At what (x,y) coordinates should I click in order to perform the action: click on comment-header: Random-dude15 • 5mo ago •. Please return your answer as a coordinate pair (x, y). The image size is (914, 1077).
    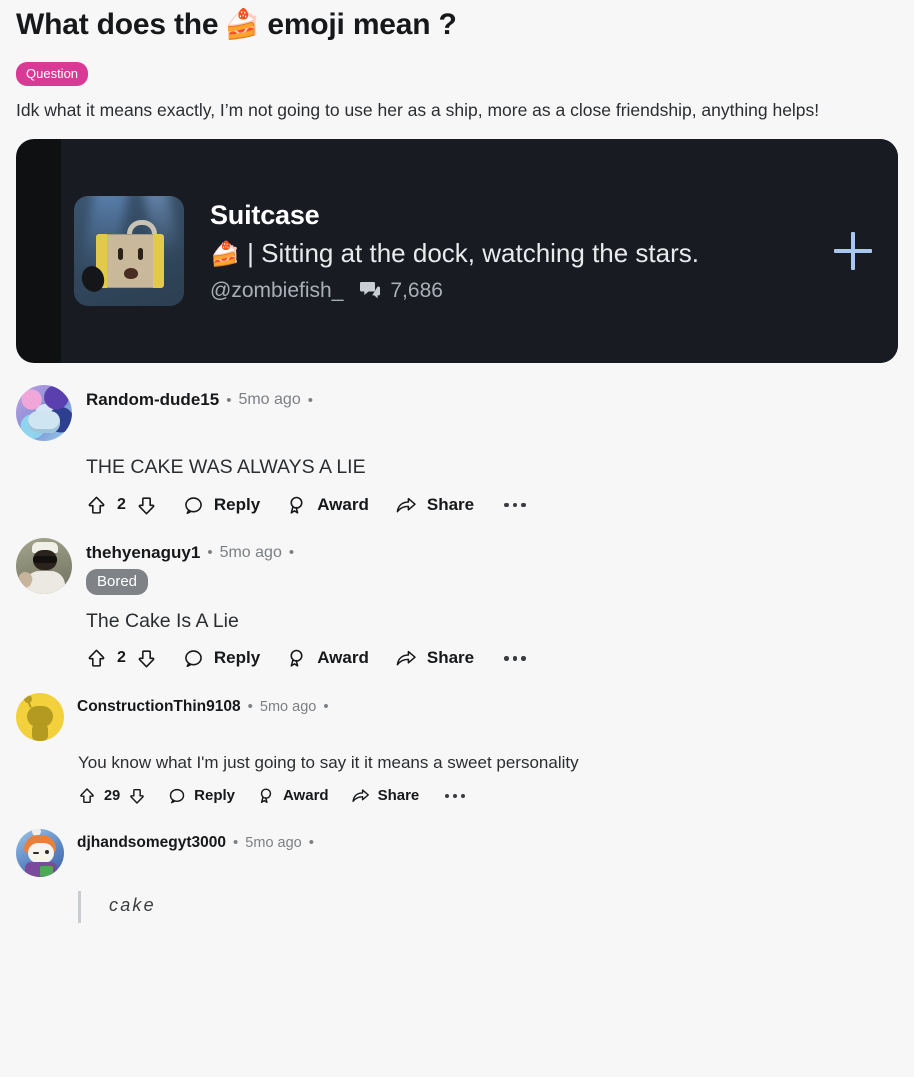
    Looking at the image, I should click on (457, 413).